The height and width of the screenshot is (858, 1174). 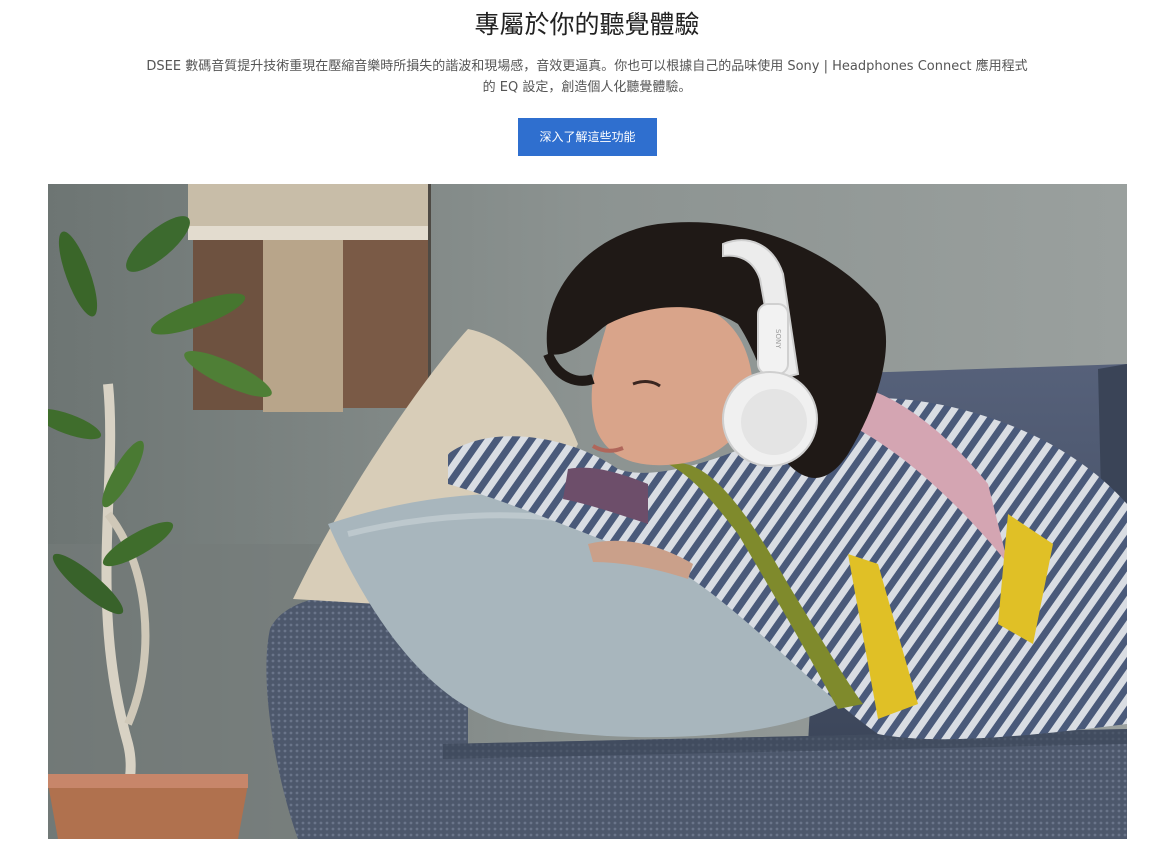 What do you see at coordinates (587, 137) in the screenshot?
I see `learn-more-button: 深入了解這些功能` at bounding box center [587, 137].